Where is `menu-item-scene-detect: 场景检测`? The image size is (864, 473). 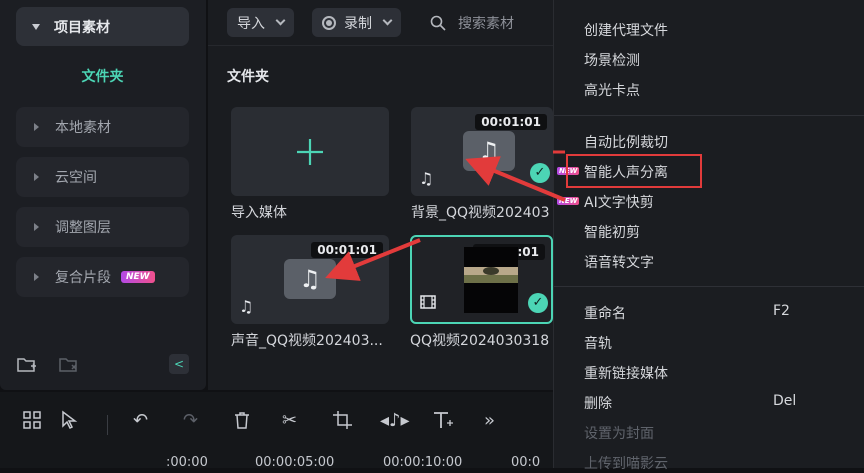
menu-item-scene-detect: 场景检测 is located at coordinates (612, 60).